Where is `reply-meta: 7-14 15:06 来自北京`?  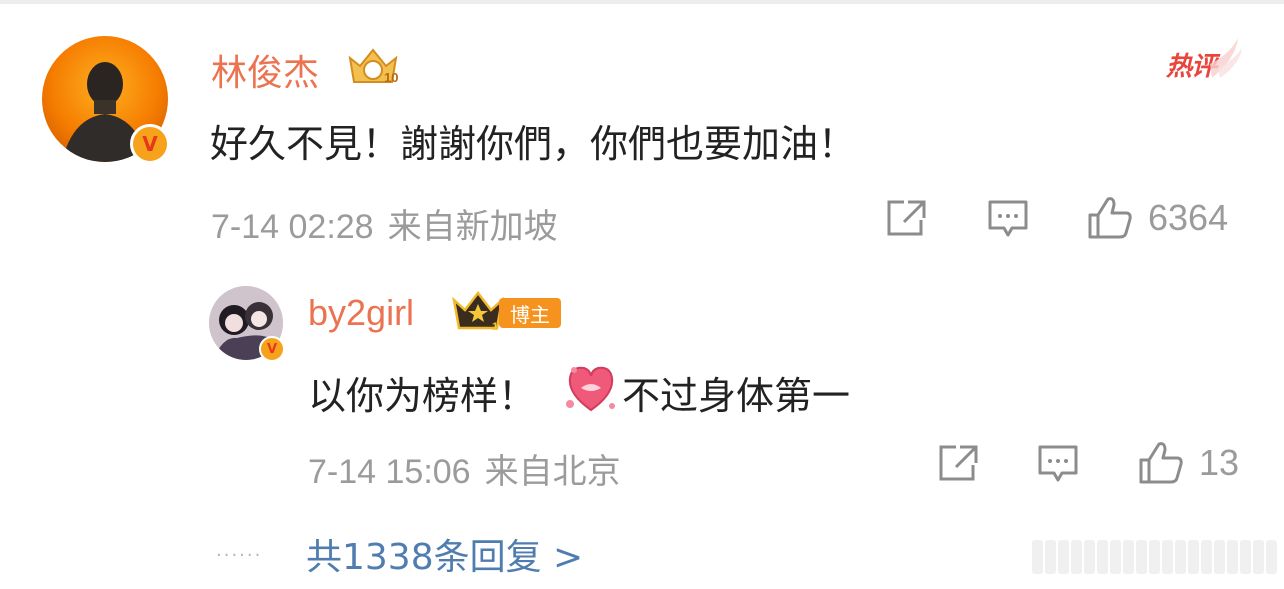
reply-meta: 7-14 15:06 来自北京 is located at coordinates (464, 468).